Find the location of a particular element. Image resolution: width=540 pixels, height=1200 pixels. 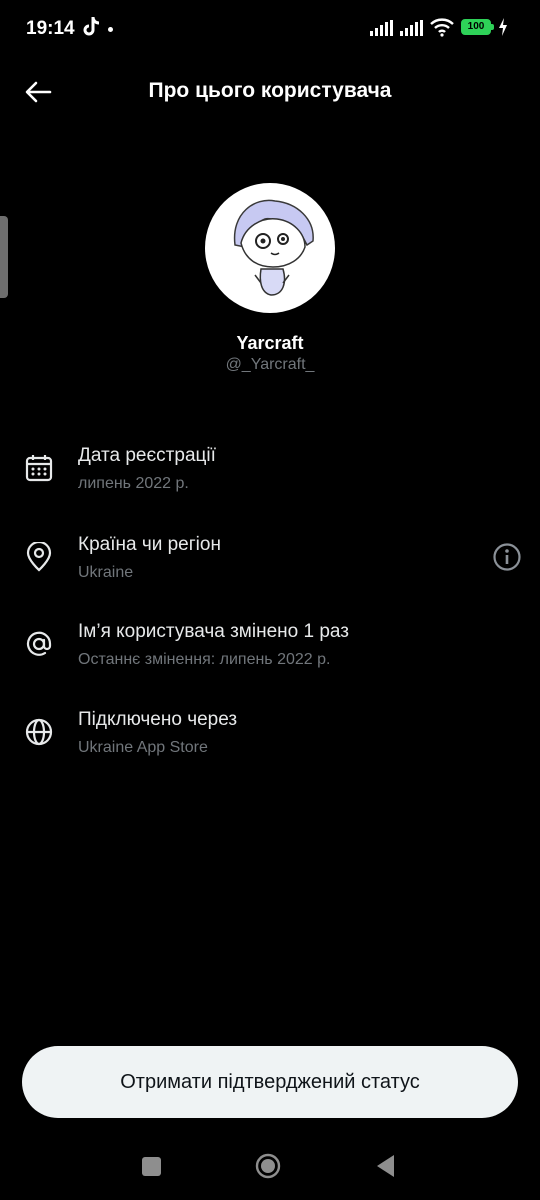

wifi-icon is located at coordinates (442, 27).